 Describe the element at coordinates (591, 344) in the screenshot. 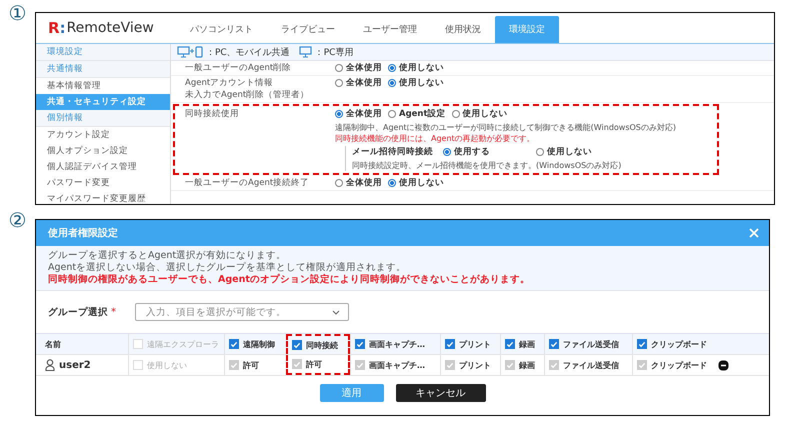

I see `column-header: ファイル送受信` at that location.